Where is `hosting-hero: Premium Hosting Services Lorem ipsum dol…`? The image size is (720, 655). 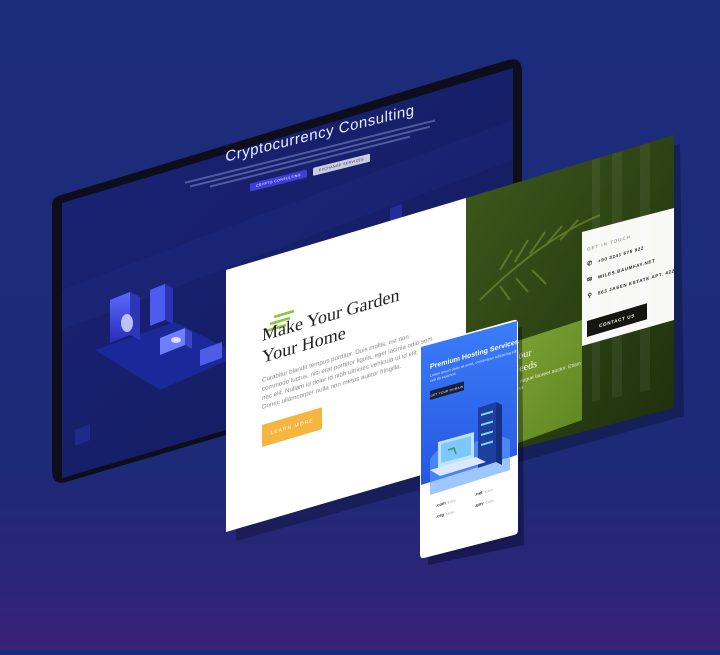
hosting-hero: Premium Hosting Services Lorem ipsum dol… is located at coordinates (475, 359).